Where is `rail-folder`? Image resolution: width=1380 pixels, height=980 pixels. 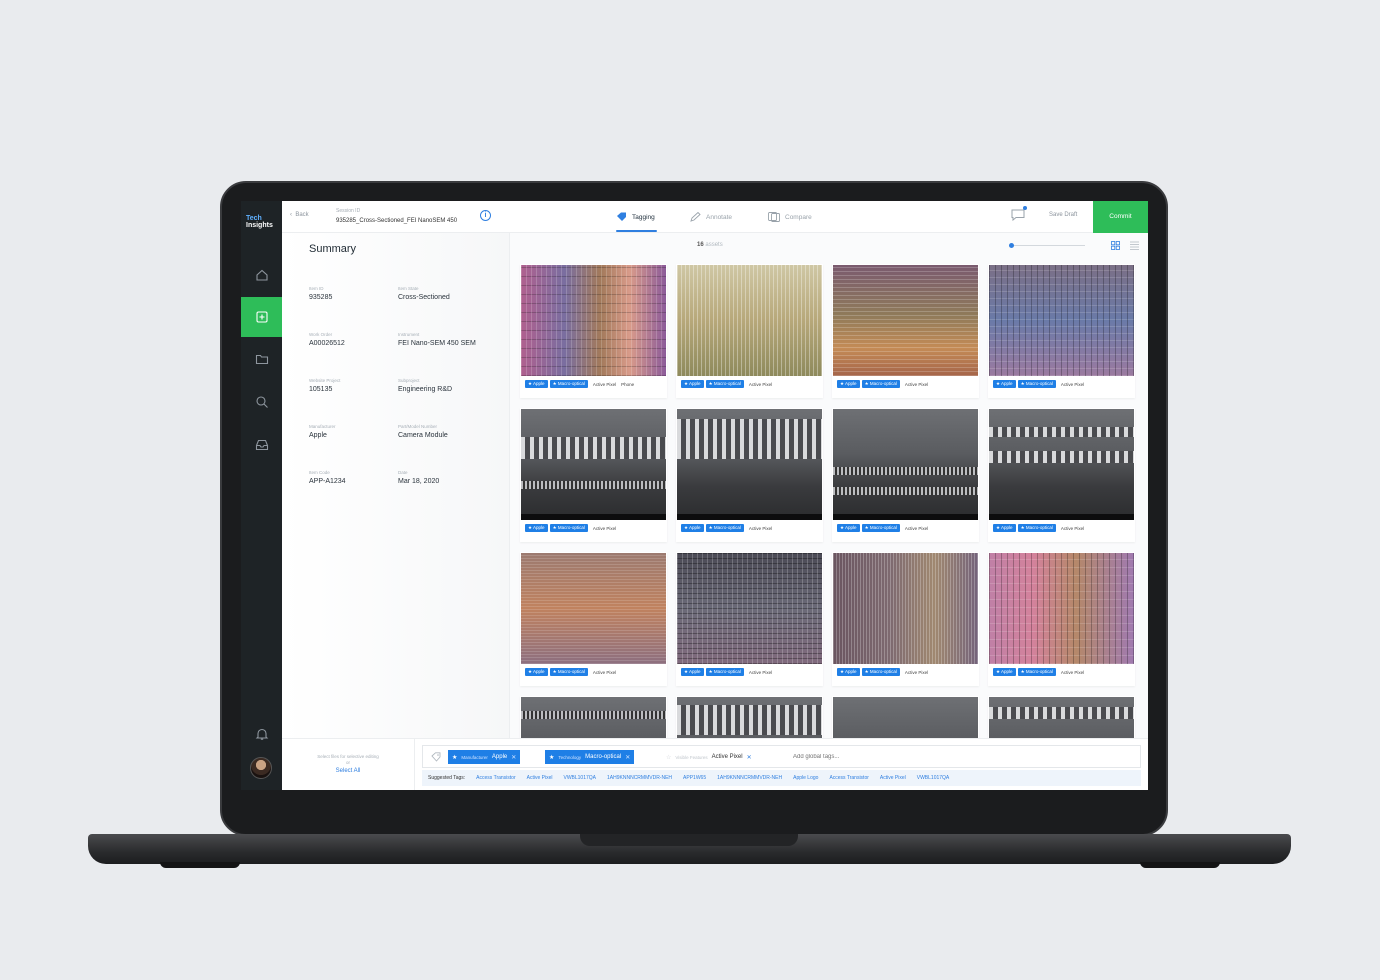 rail-folder is located at coordinates (261, 359).